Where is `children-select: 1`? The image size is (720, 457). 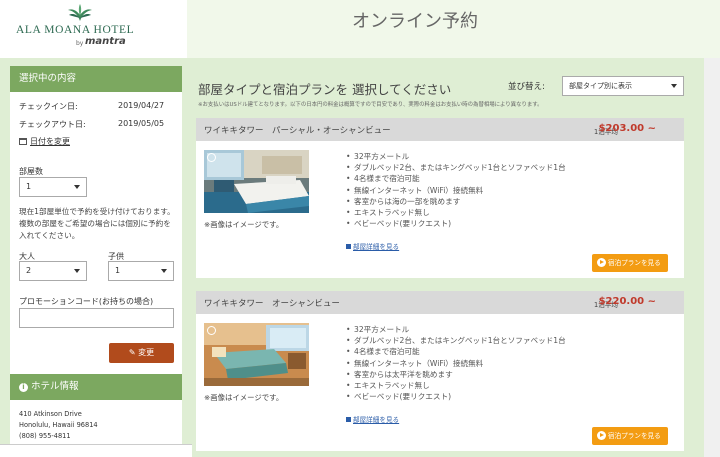 children-select: 1 is located at coordinates (141, 271).